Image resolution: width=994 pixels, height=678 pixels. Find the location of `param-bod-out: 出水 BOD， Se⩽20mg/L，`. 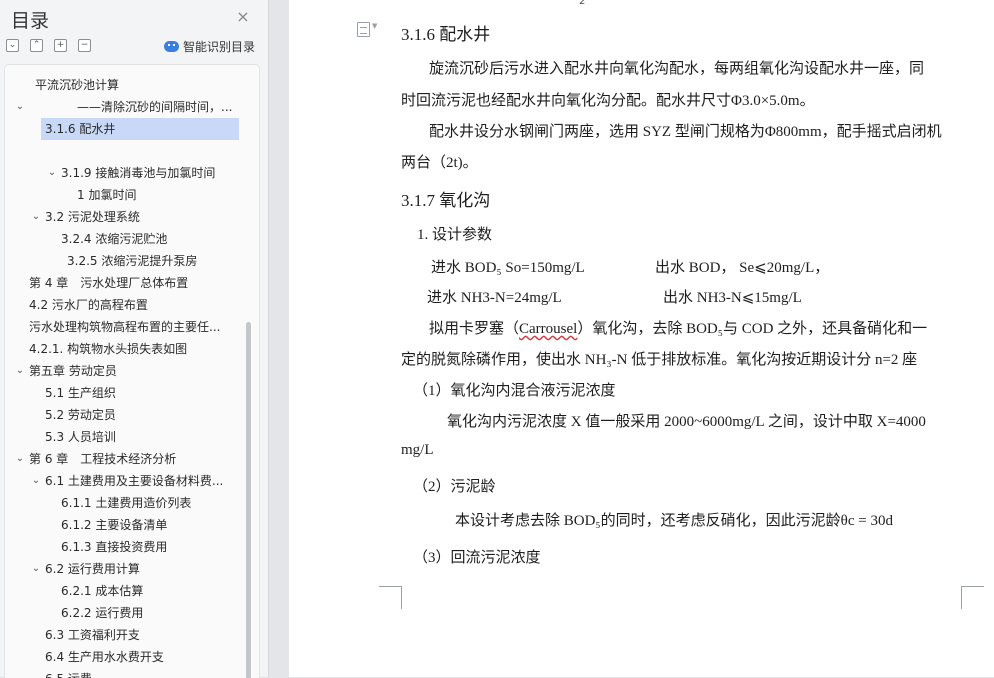

param-bod-out: 出水 BOD， Se⩽20mg/L， is located at coordinates (742, 268).